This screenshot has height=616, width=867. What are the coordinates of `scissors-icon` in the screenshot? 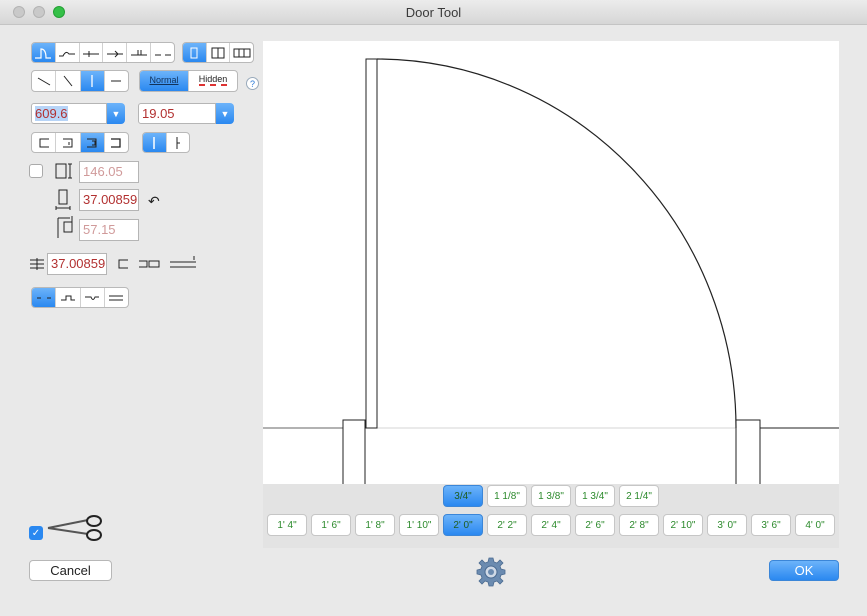 It's located at (74, 528).